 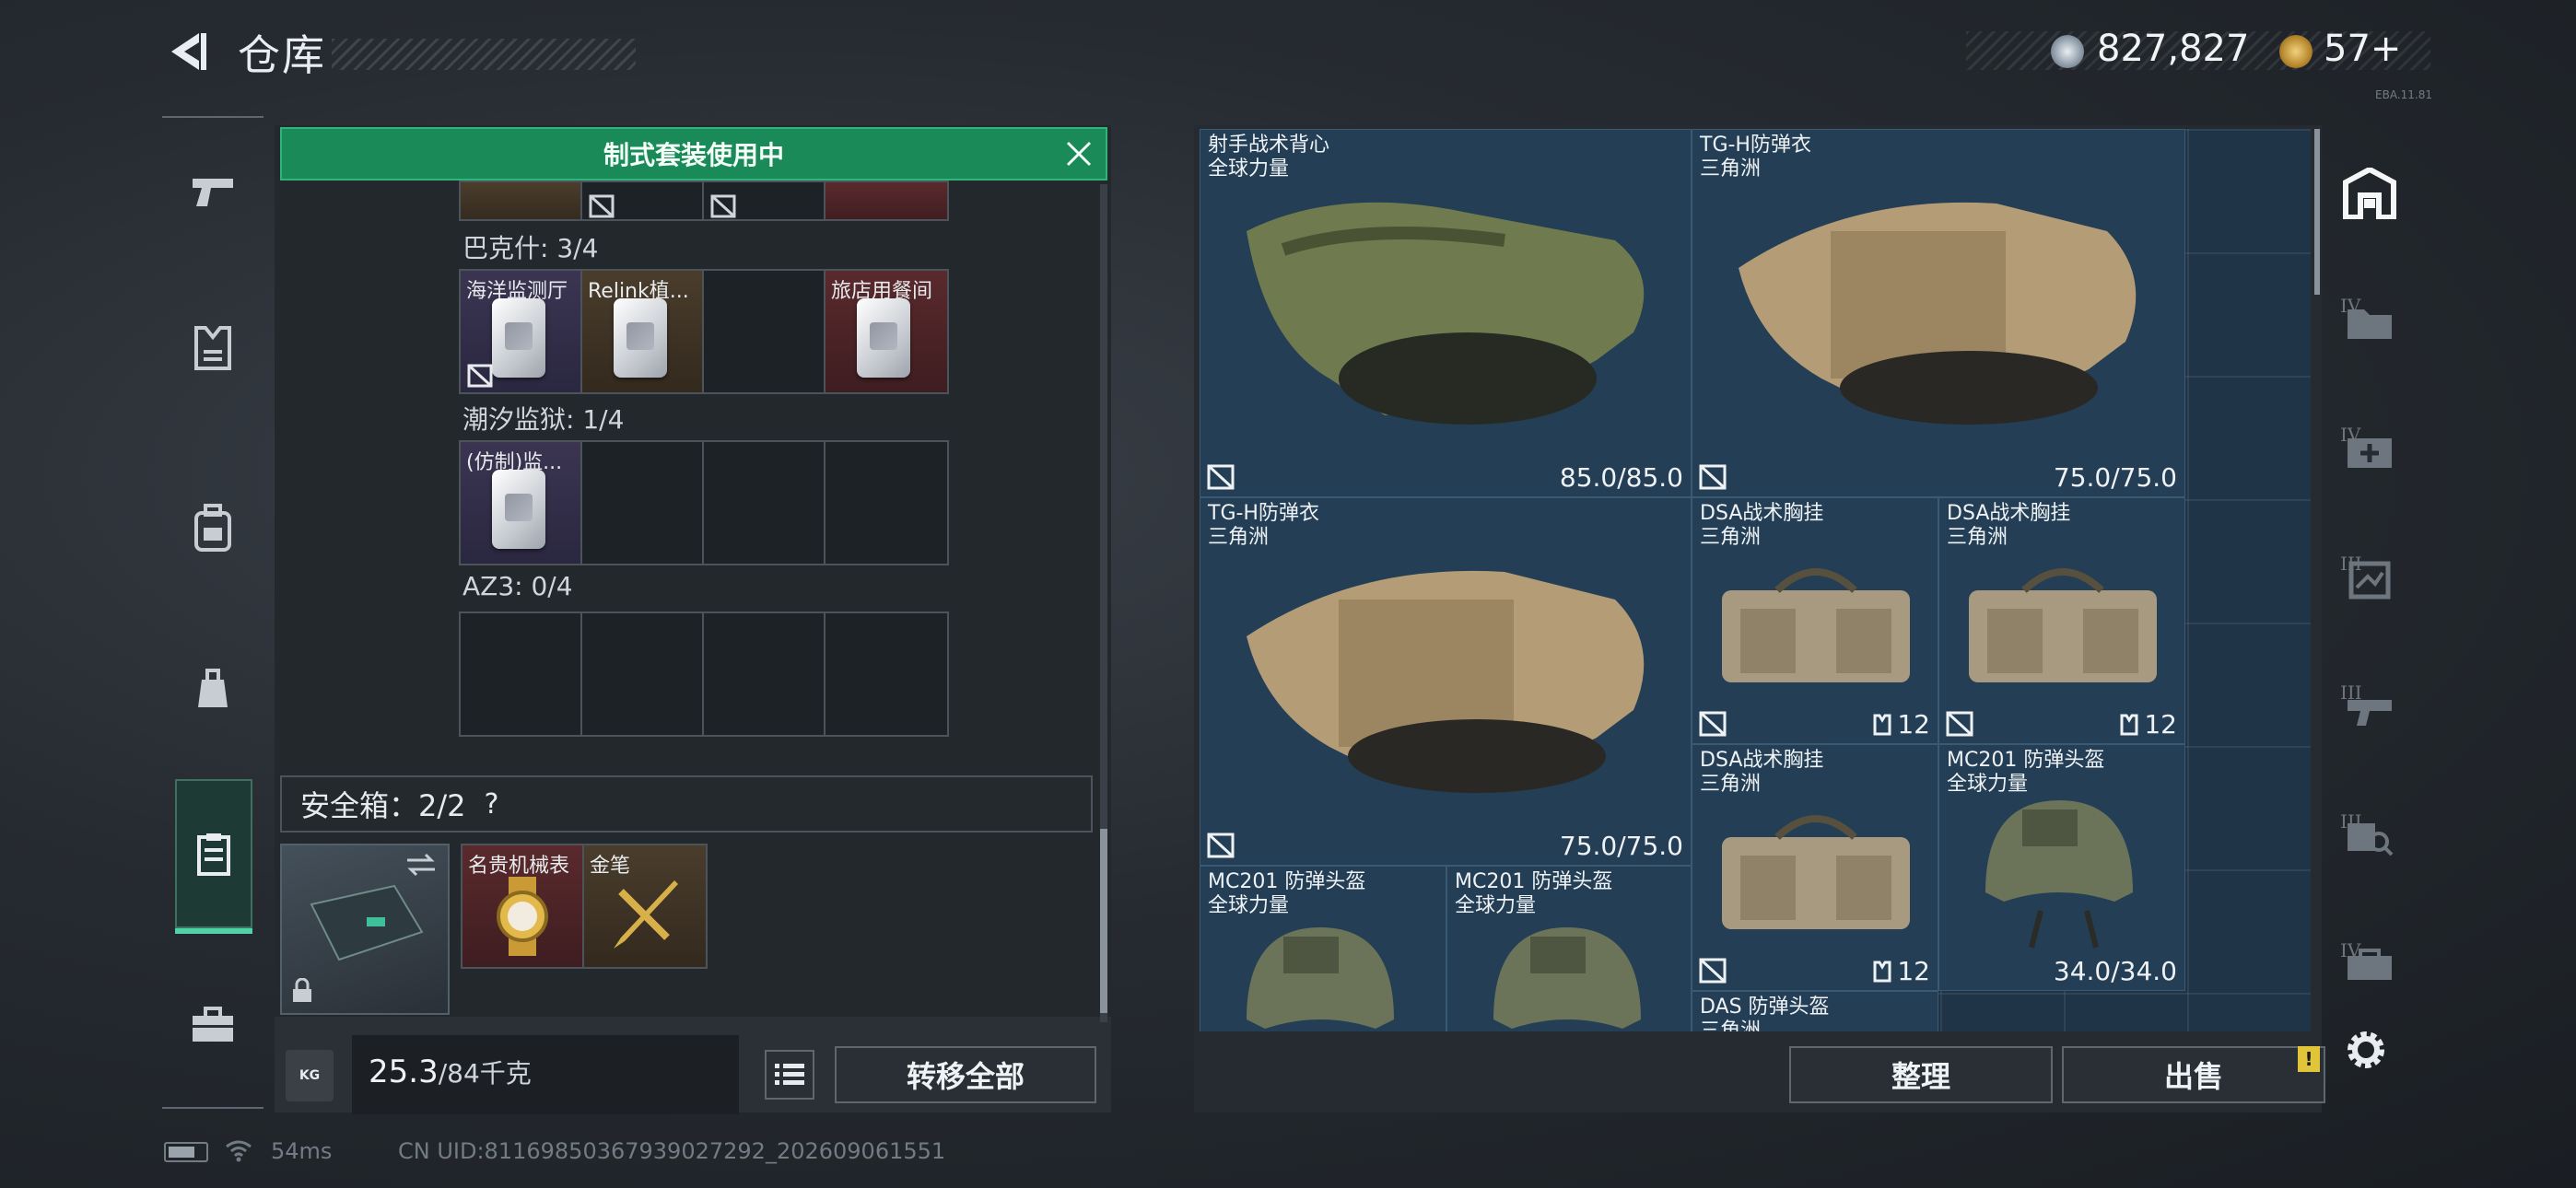 What do you see at coordinates (965, 1074) in the screenshot?
I see `transfer-all-button: 转移全部` at bounding box center [965, 1074].